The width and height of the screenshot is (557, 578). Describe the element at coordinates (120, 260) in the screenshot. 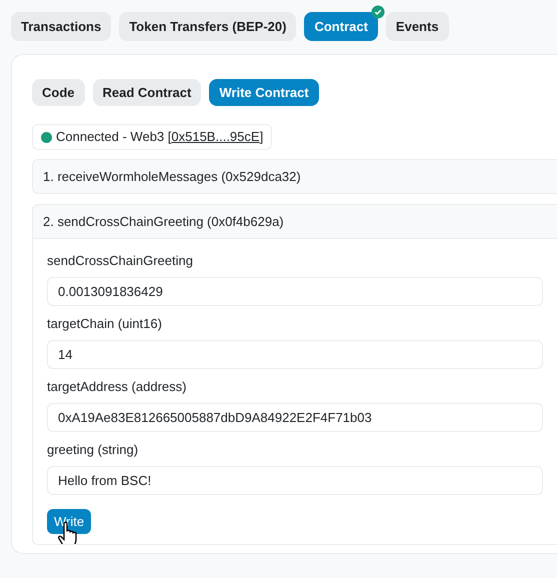

I see `field-label: sendCrossChainGreeting` at that location.